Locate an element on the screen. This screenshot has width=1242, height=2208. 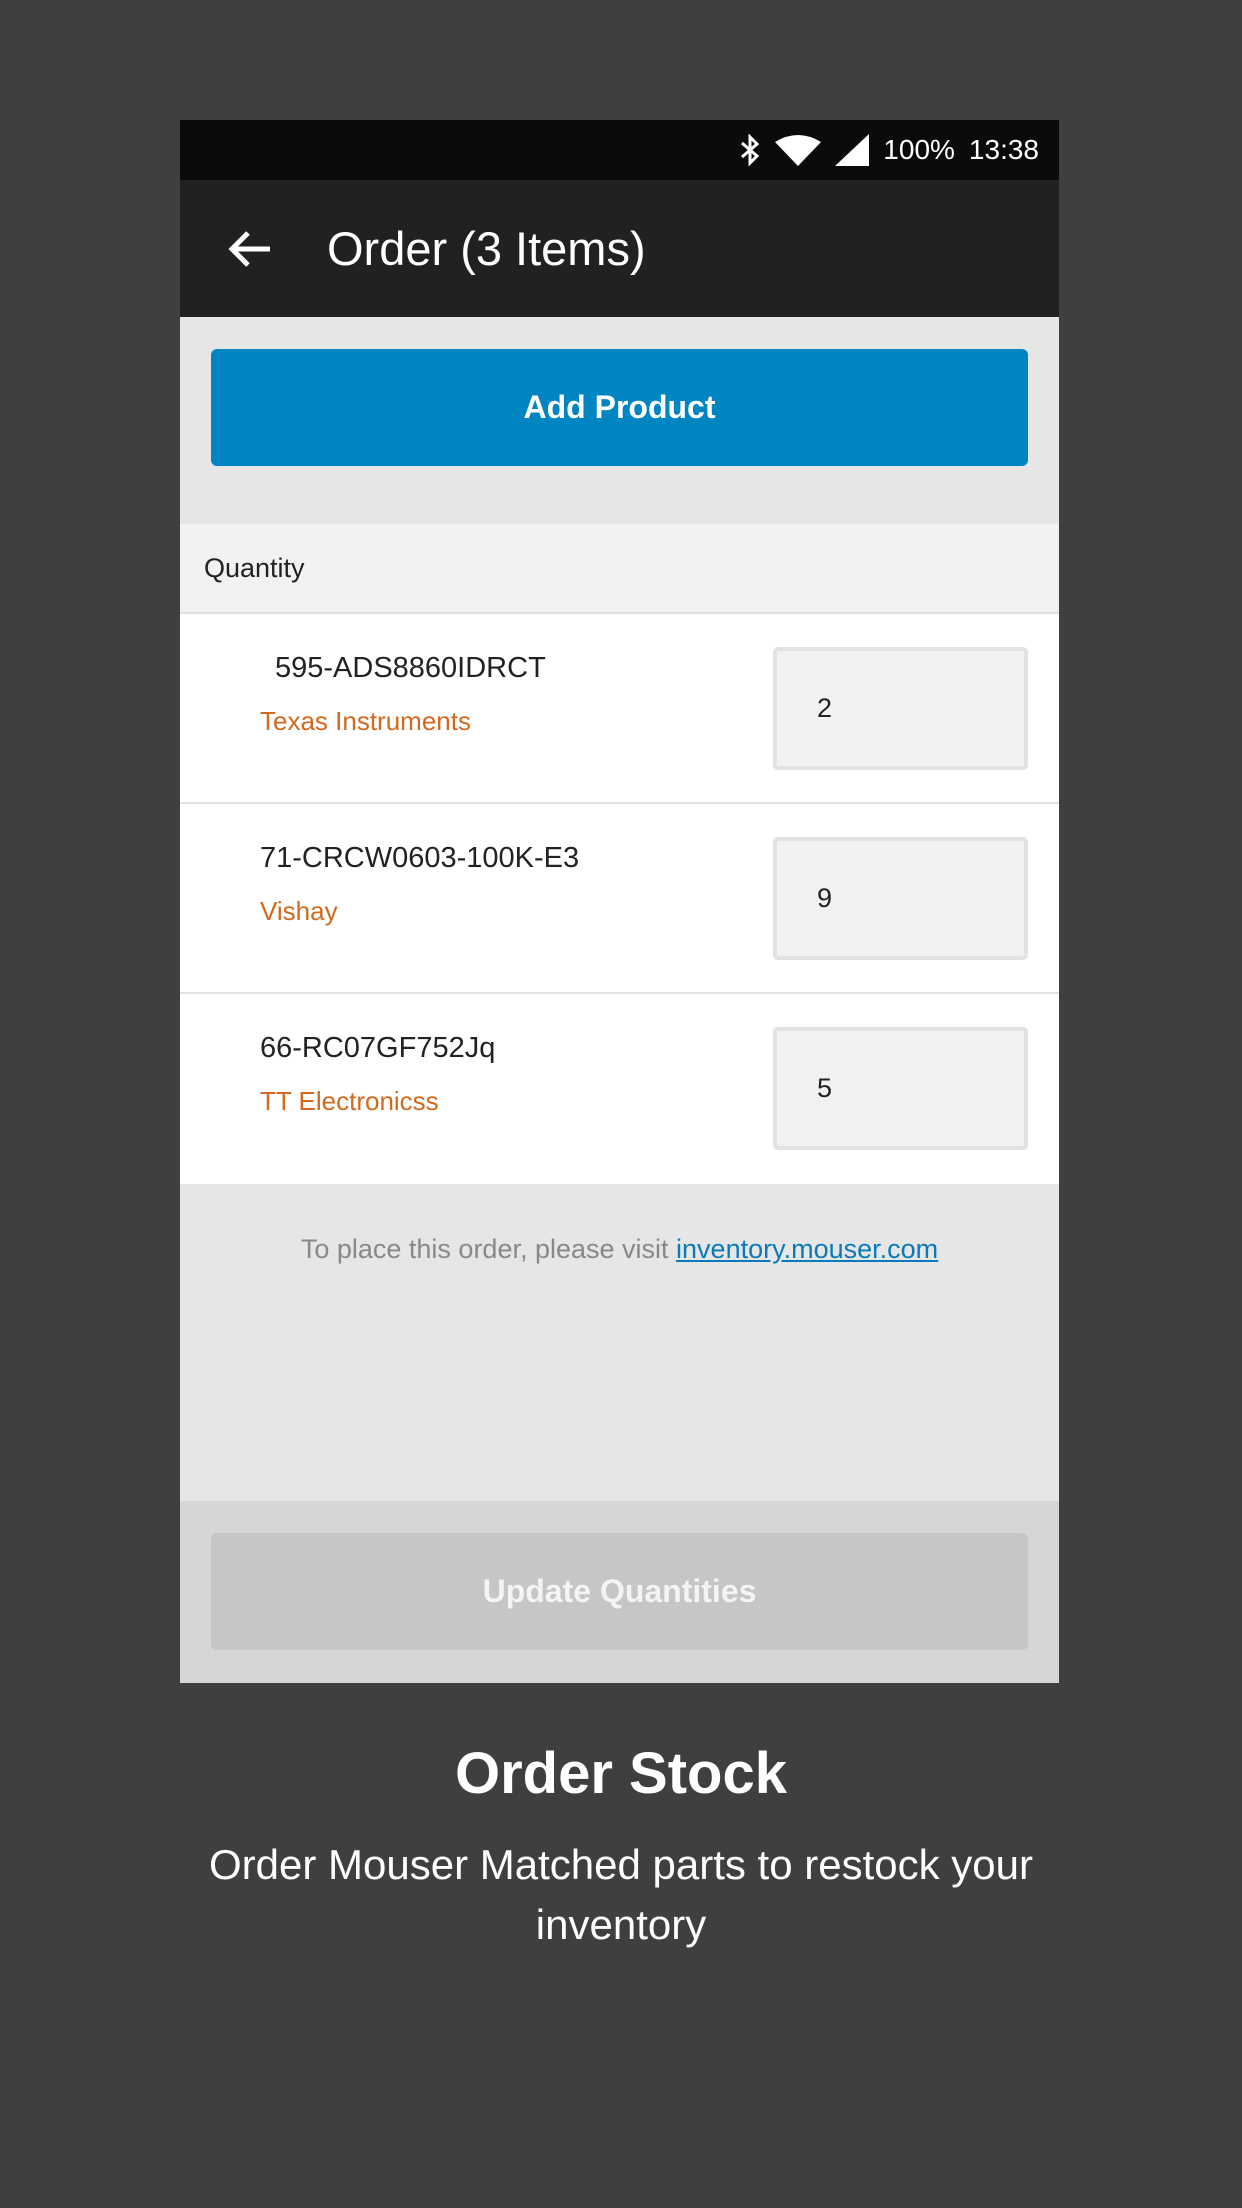
add-product-button: Add Product is located at coordinates (619, 407).